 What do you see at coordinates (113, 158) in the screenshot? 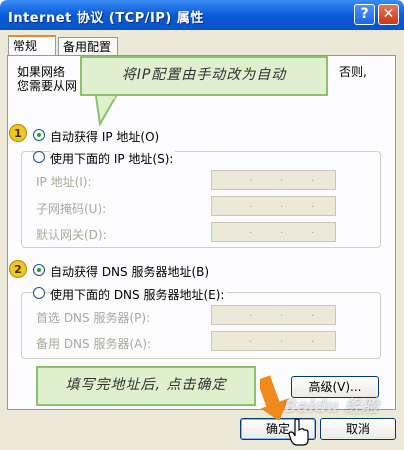
I see `manual-ip-label: 使用下面的 IP 地址(S):` at bounding box center [113, 158].